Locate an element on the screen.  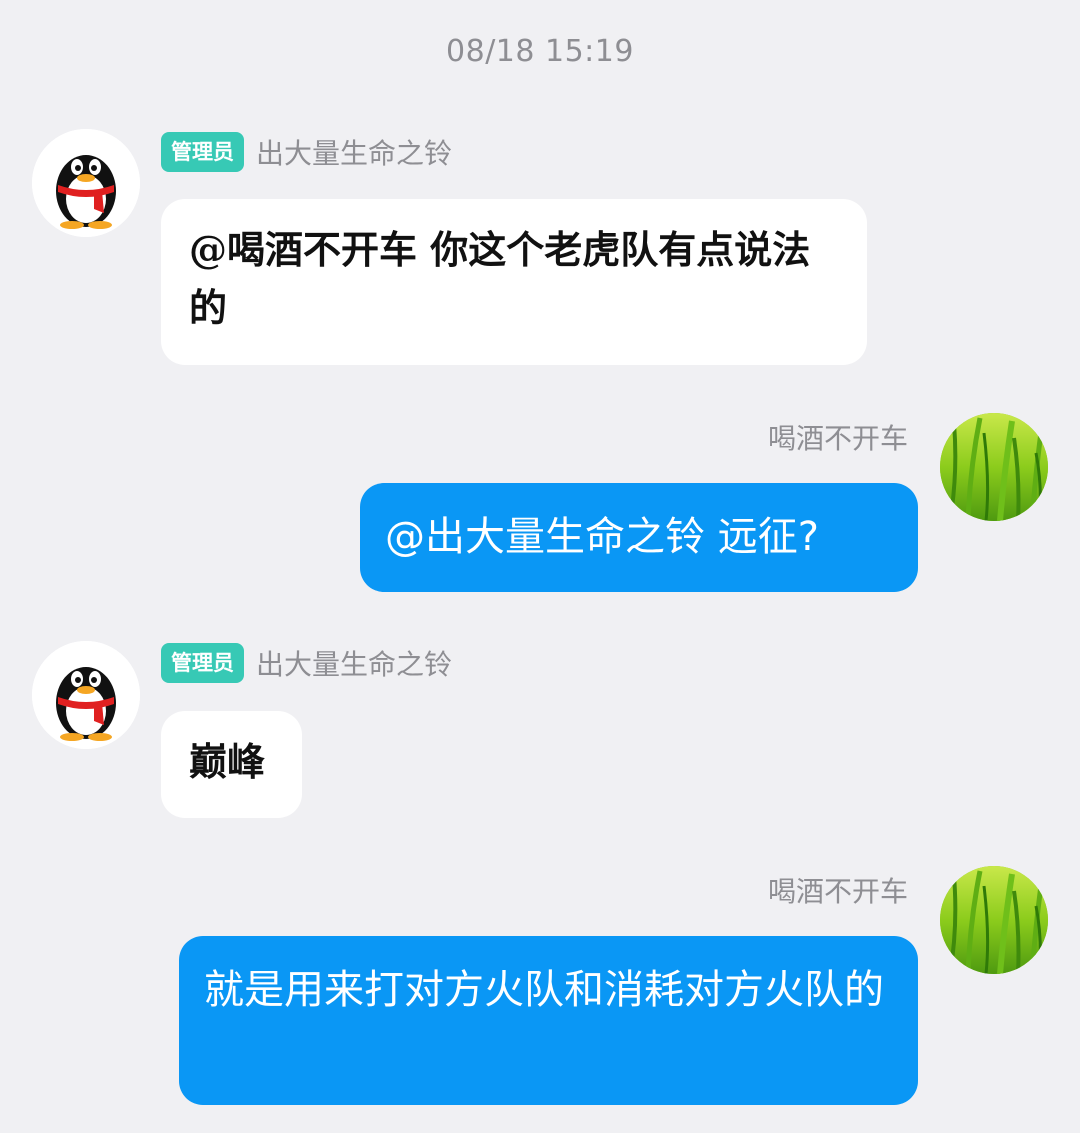
message-timestamp: 08/18 15:19 is located at coordinates (540, 51).